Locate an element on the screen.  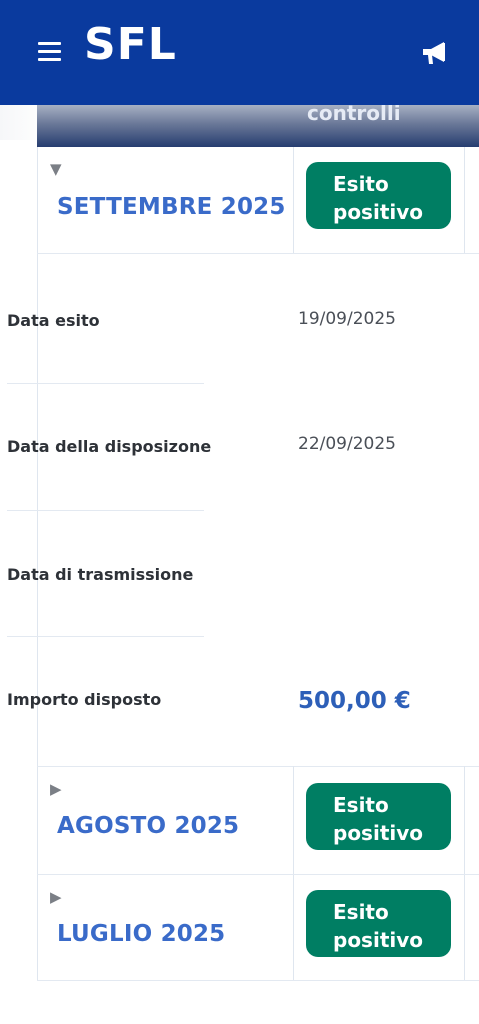
month-label: LUGLIO 2025 is located at coordinates (141, 934).